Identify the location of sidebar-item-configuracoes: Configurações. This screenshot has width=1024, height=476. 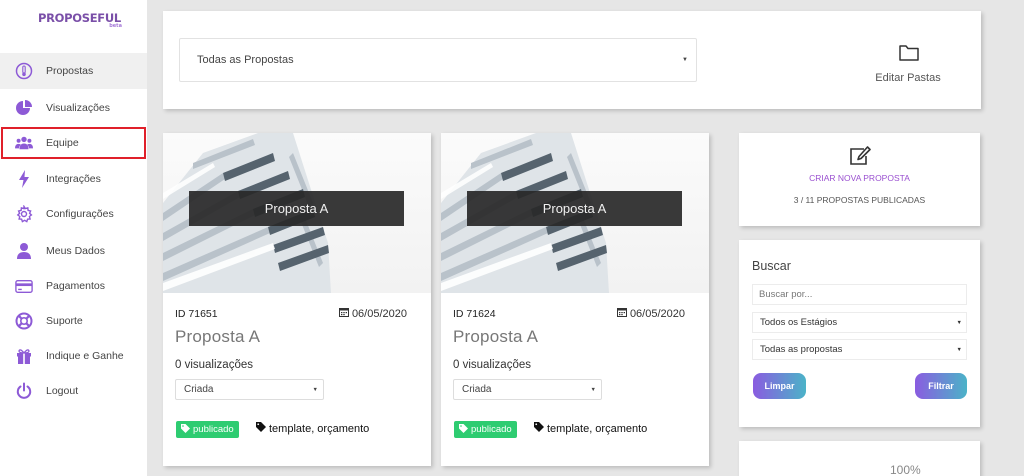
(73, 214).